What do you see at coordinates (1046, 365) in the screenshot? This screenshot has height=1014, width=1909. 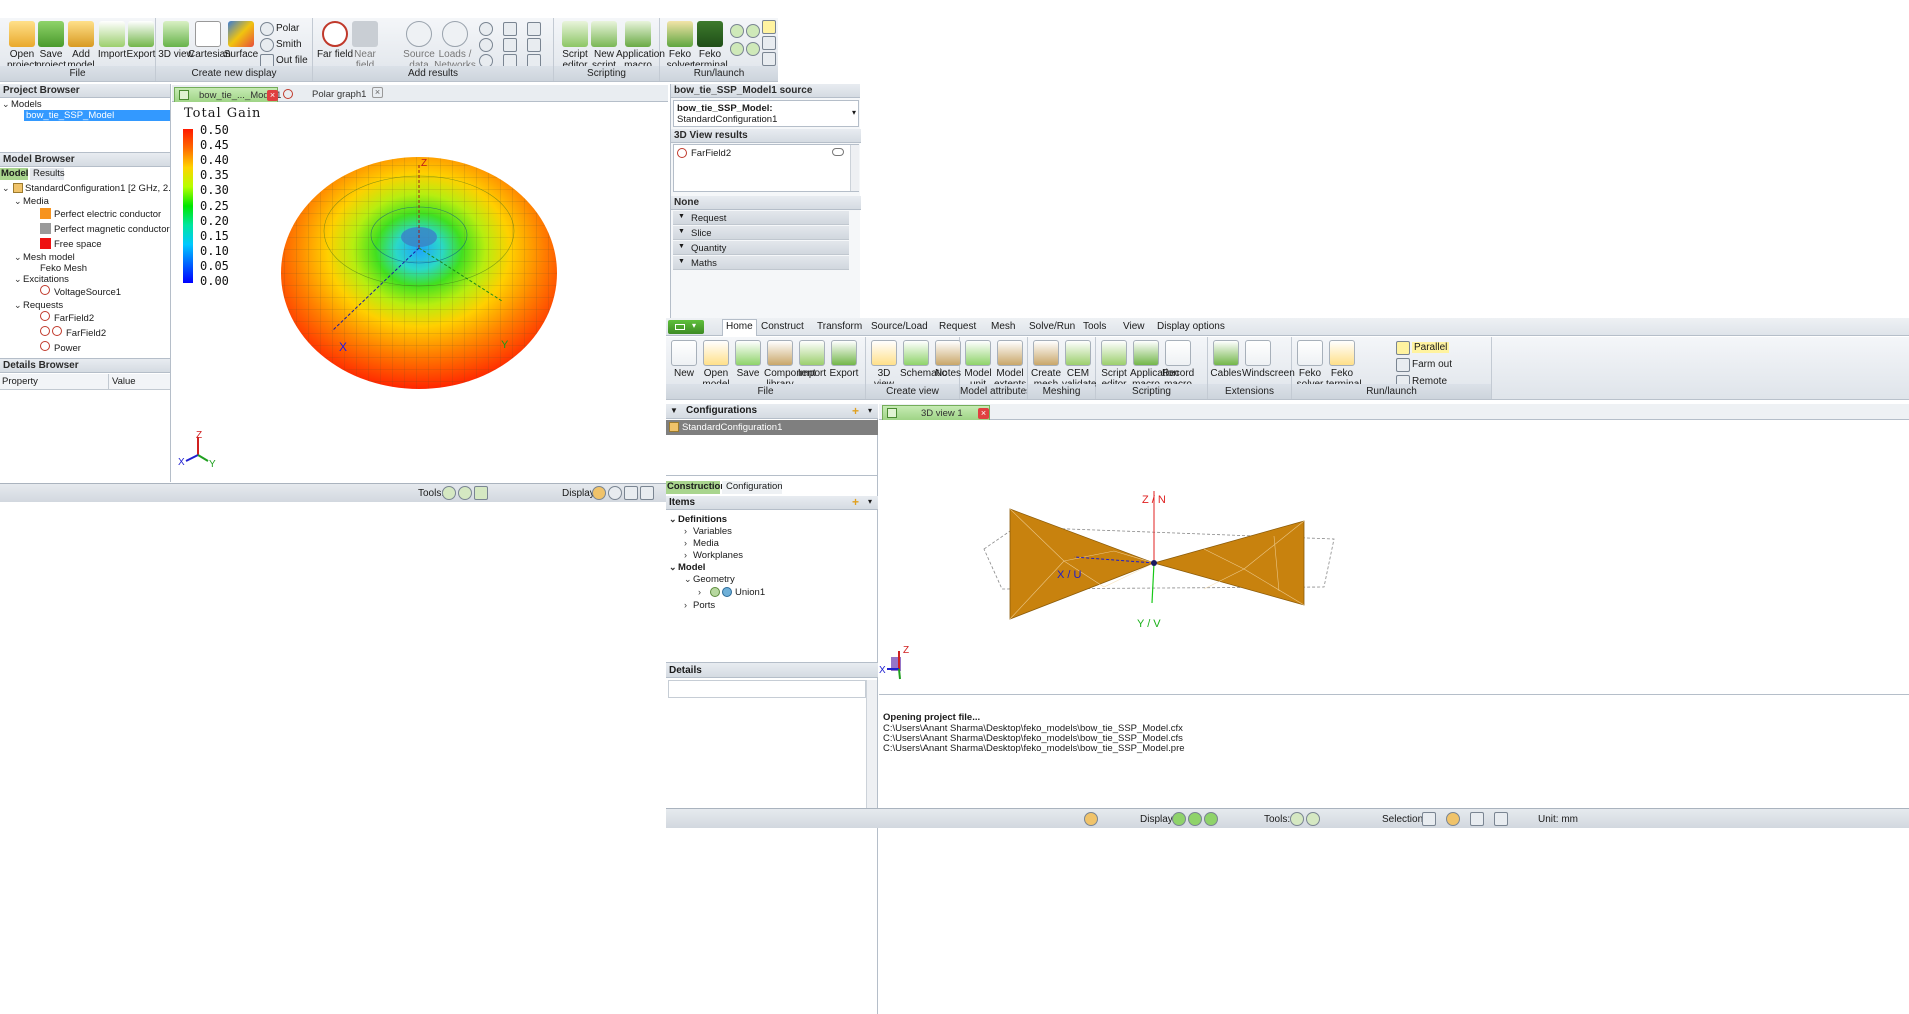 I see `create-mesh-button: Create mesh` at bounding box center [1046, 365].